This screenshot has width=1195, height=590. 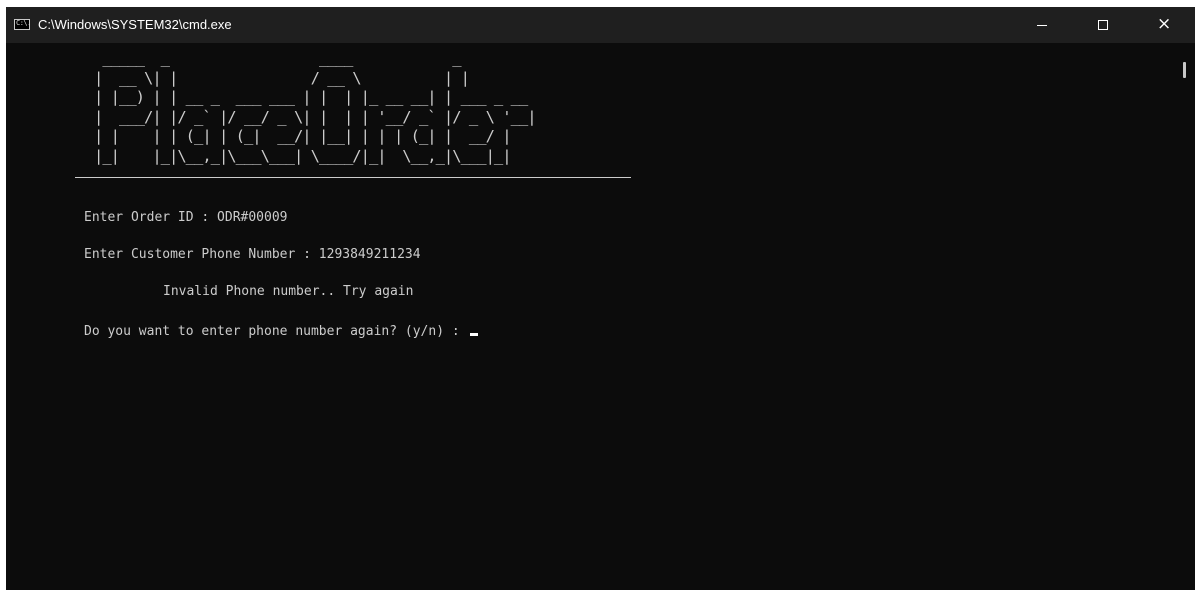 I want to click on close-button: ×, so click(x=1164, y=25).